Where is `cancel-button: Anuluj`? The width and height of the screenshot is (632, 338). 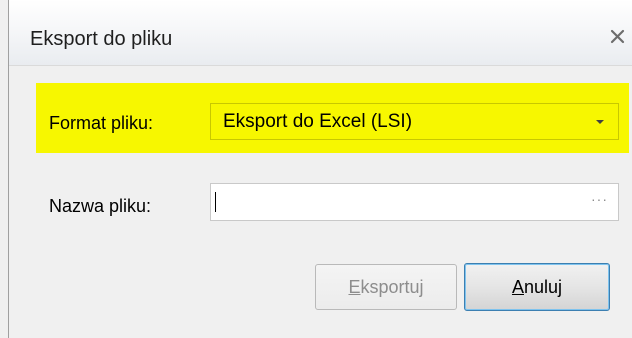
cancel-button: Anuluj is located at coordinates (537, 287).